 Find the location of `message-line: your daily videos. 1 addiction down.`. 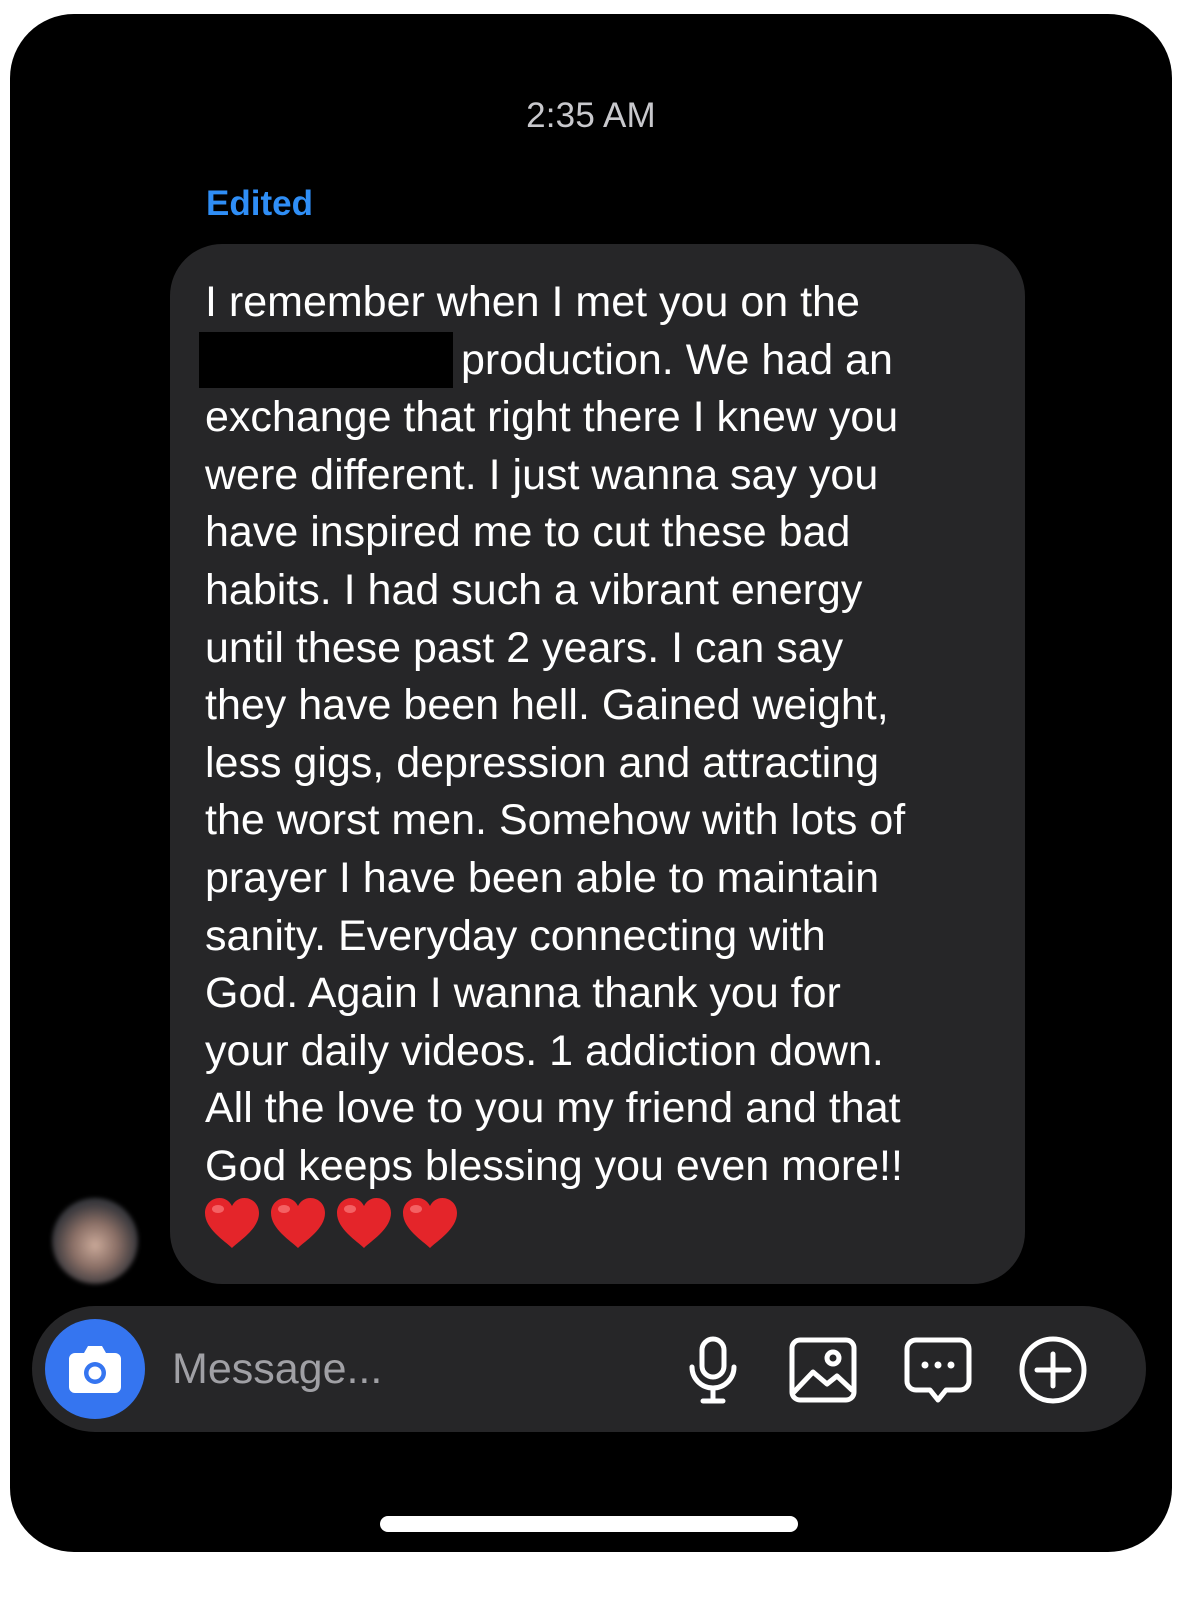

message-line: your daily videos. 1 addiction down. is located at coordinates (544, 1050).